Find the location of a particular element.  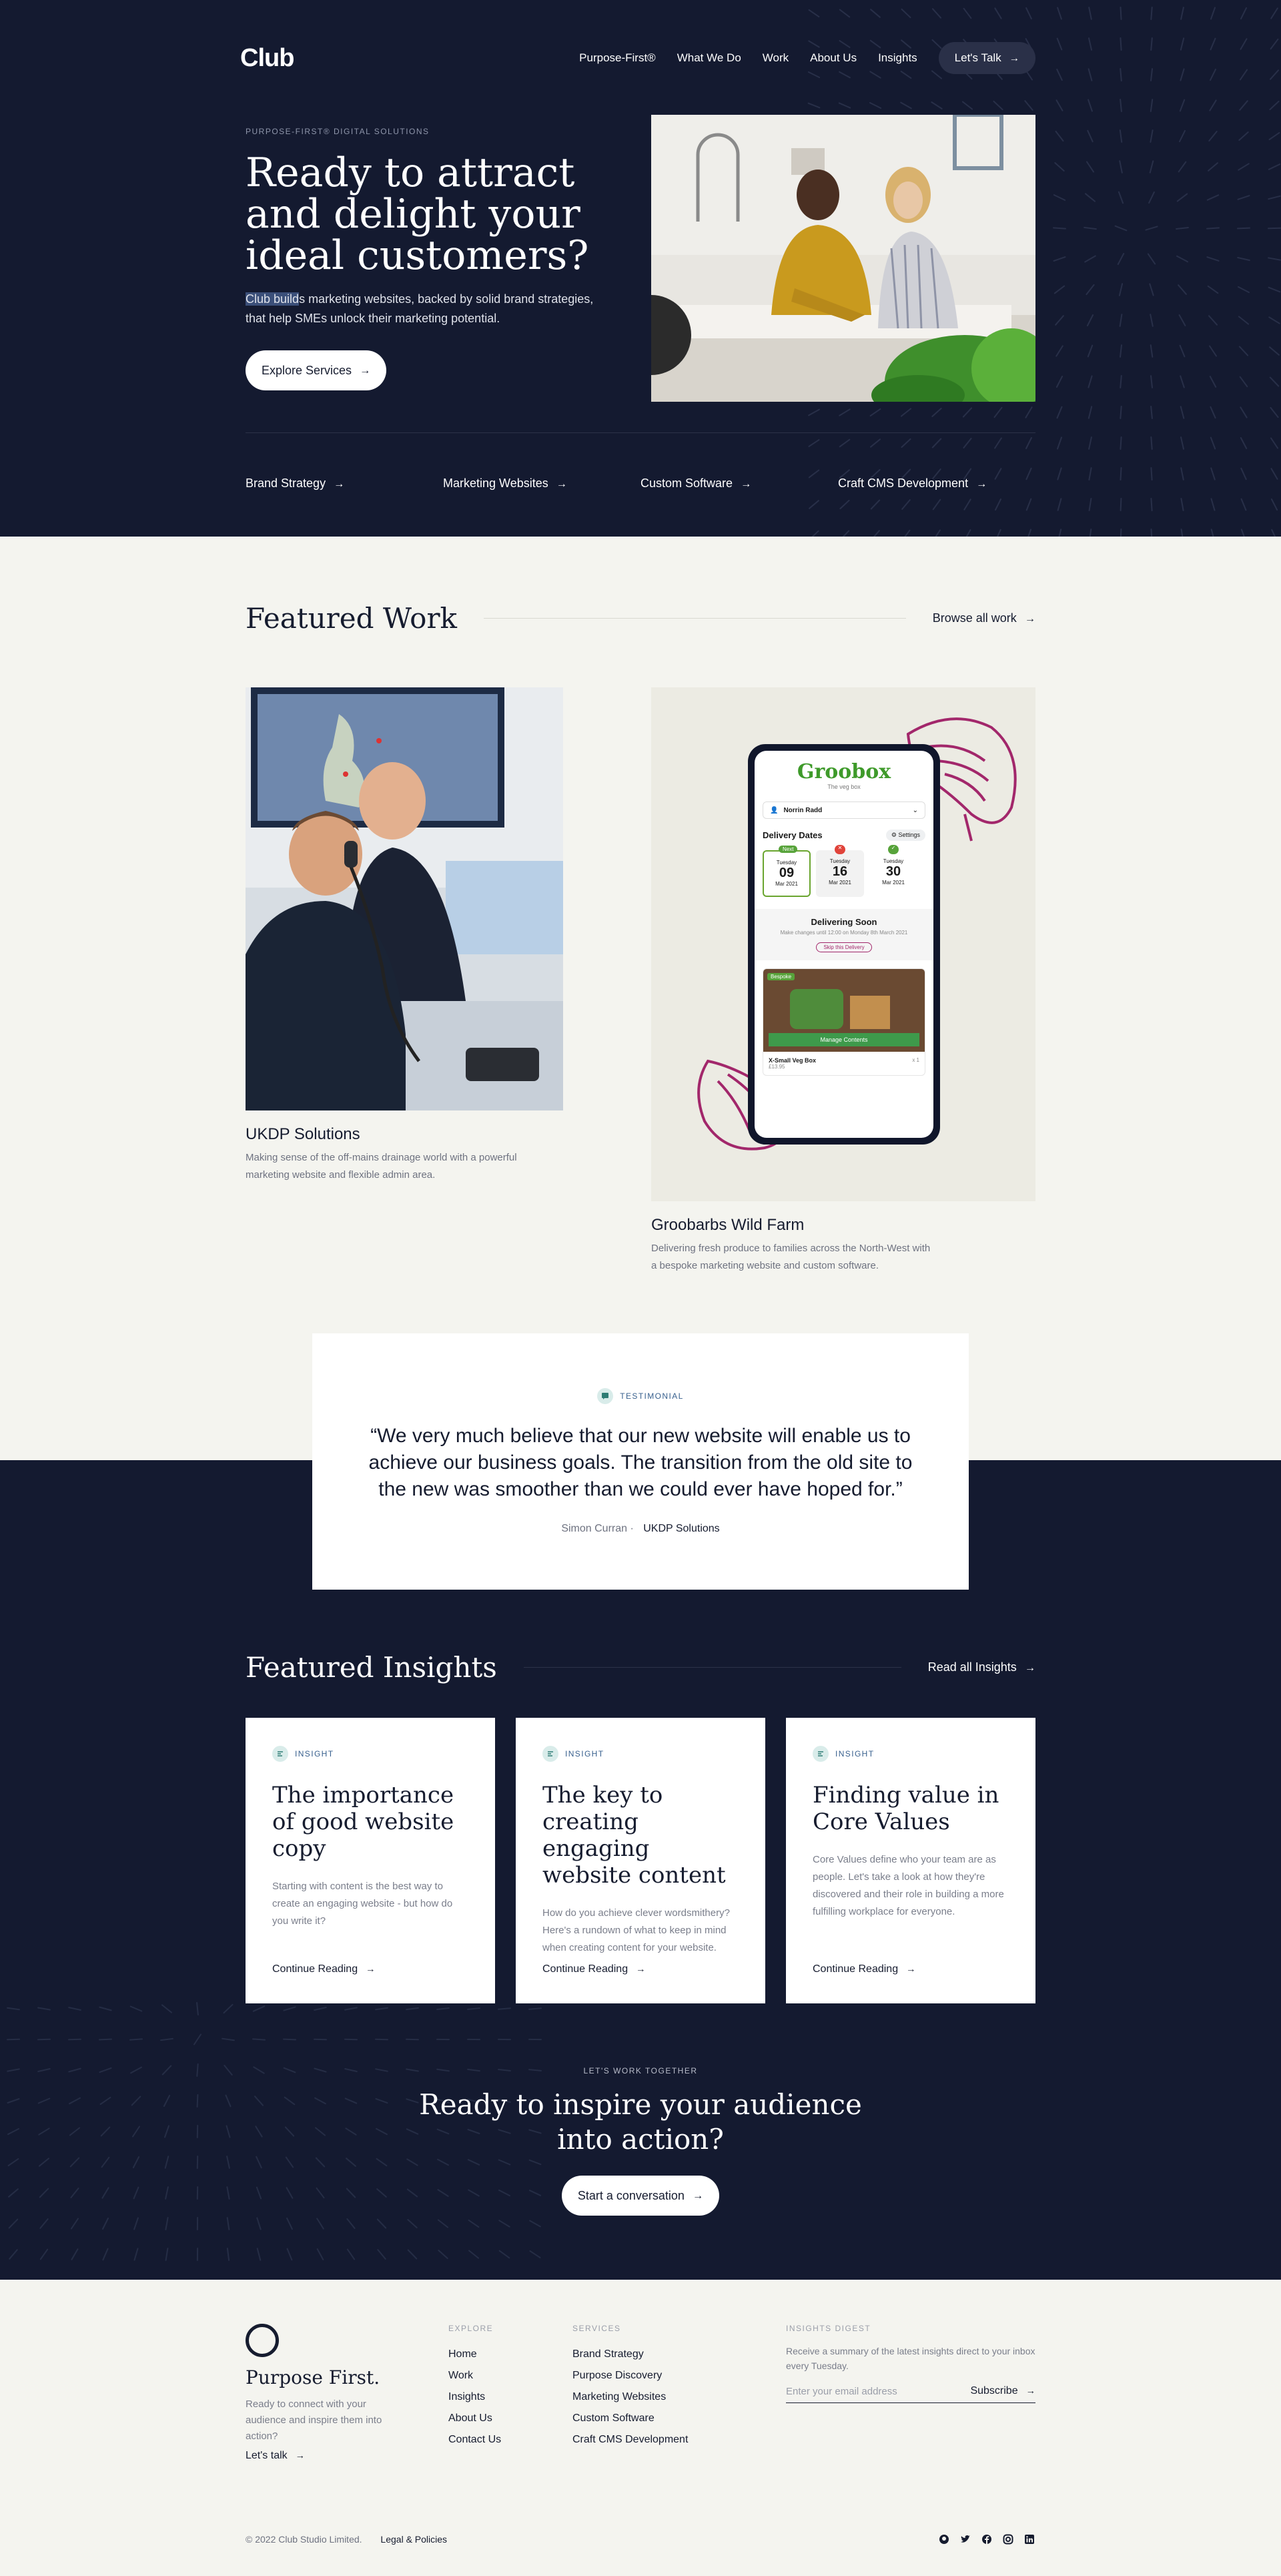

footer-link-marketing-websites: Marketing Websites is located at coordinates (630, 2397).